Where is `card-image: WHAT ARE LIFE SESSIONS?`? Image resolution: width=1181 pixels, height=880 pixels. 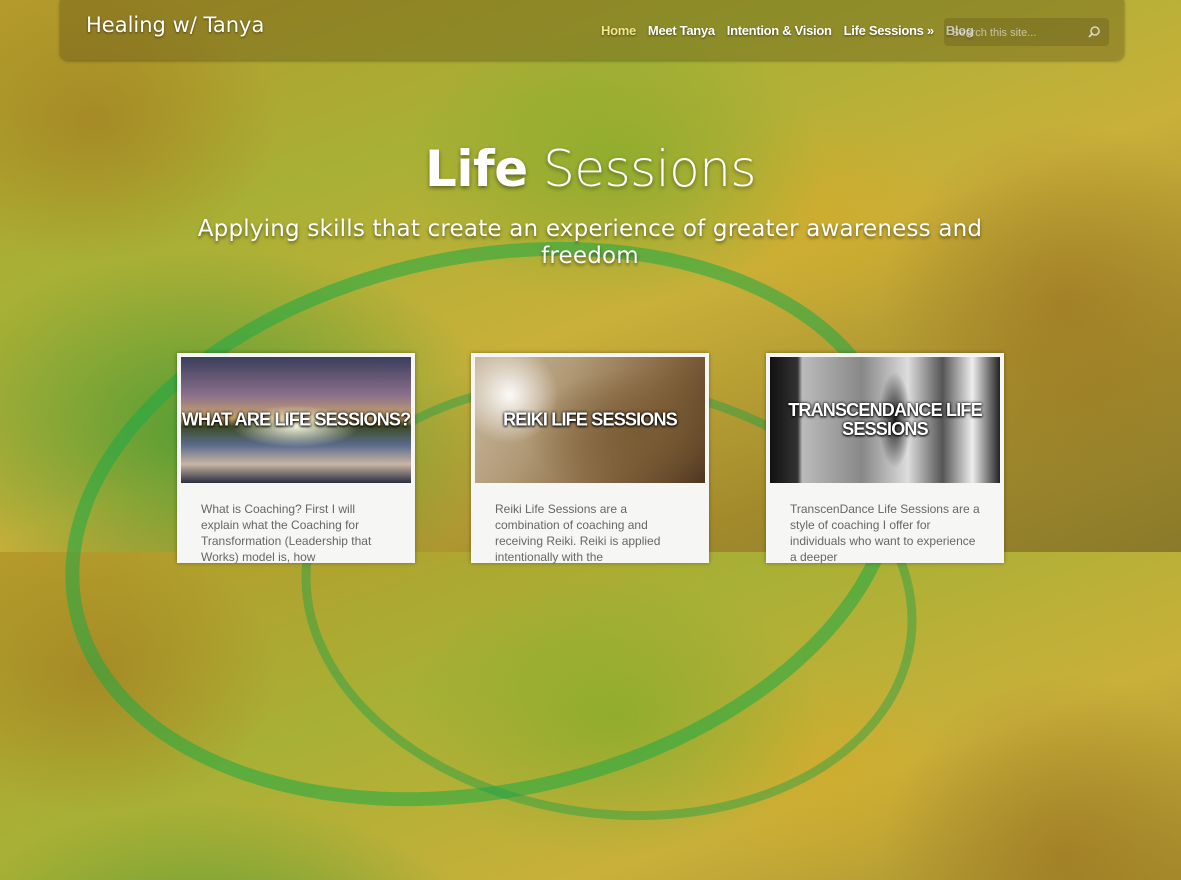
card-image: WHAT ARE LIFE SESSIONS? is located at coordinates (296, 420).